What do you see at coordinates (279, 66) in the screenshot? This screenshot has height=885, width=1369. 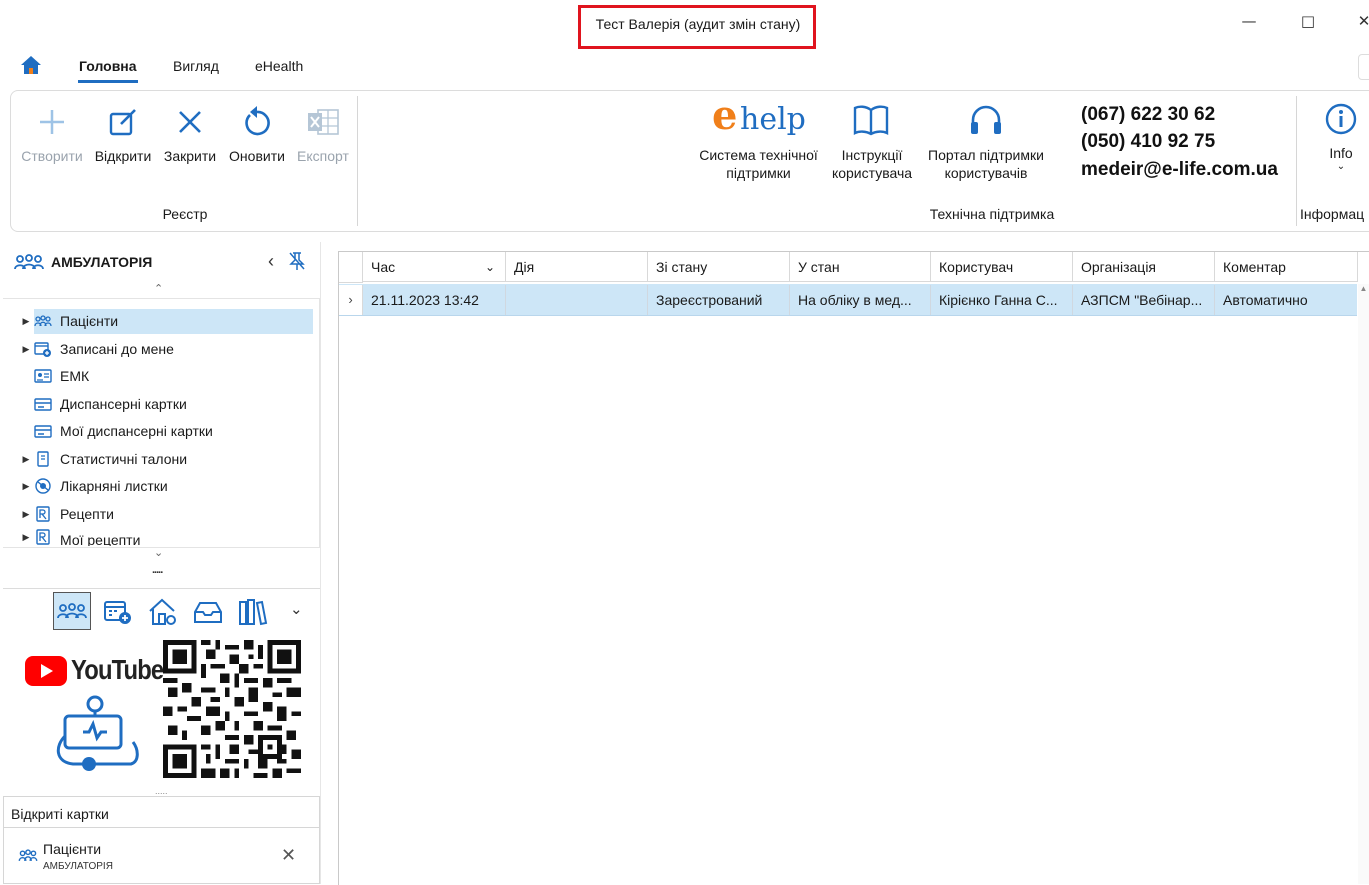 I see `tab-ehealth: eHealth` at bounding box center [279, 66].